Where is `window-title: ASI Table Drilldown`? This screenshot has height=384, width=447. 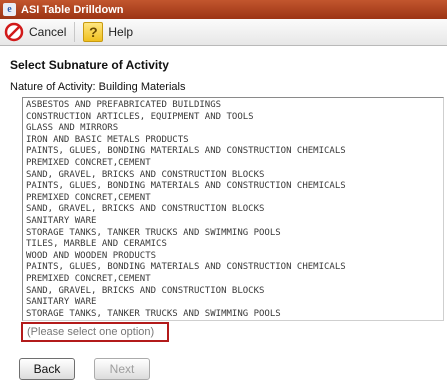
window-title: ASI Table Drilldown is located at coordinates (72, 9).